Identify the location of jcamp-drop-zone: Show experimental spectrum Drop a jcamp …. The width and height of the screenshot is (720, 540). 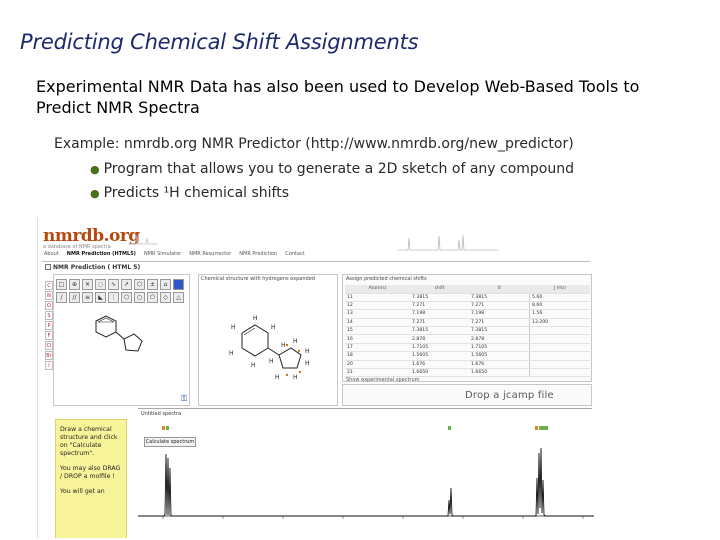
(467, 391).